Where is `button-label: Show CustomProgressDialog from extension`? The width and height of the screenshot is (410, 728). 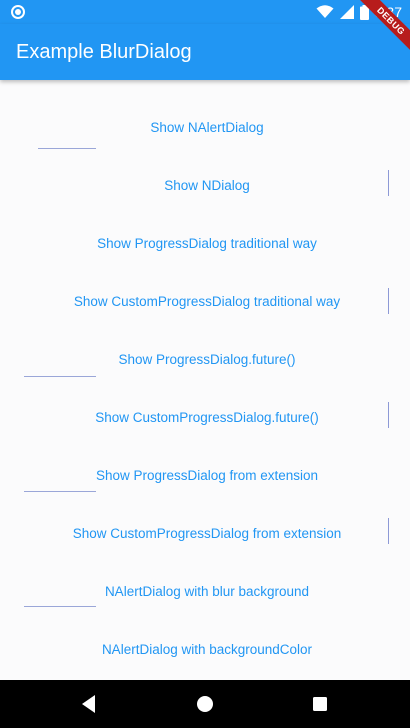
button-label: Show CustomProgressDialog from extension is located at coordinates (207, 533).